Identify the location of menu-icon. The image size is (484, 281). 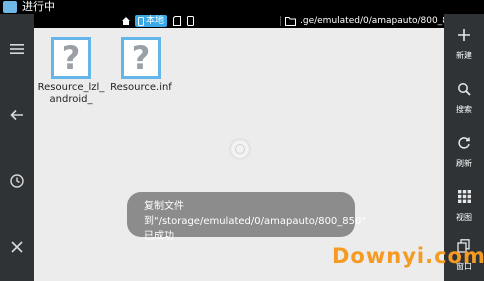
(17, 49).